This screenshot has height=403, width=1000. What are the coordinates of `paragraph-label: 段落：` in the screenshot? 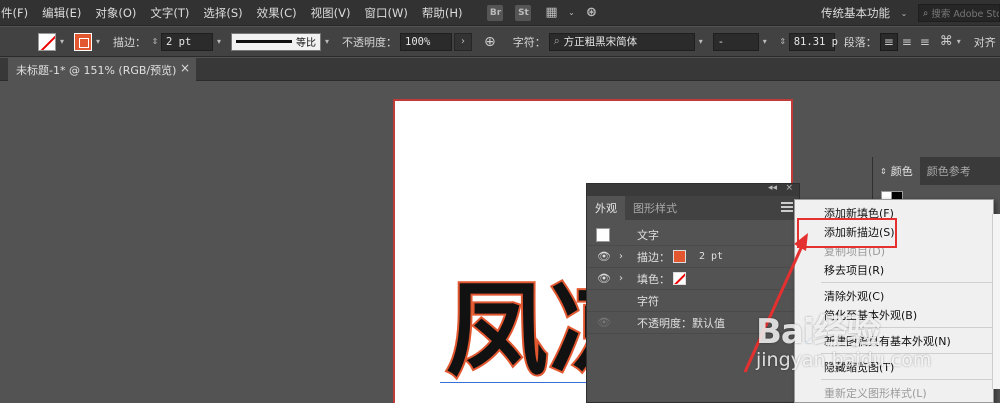 It's located at (860, 42).